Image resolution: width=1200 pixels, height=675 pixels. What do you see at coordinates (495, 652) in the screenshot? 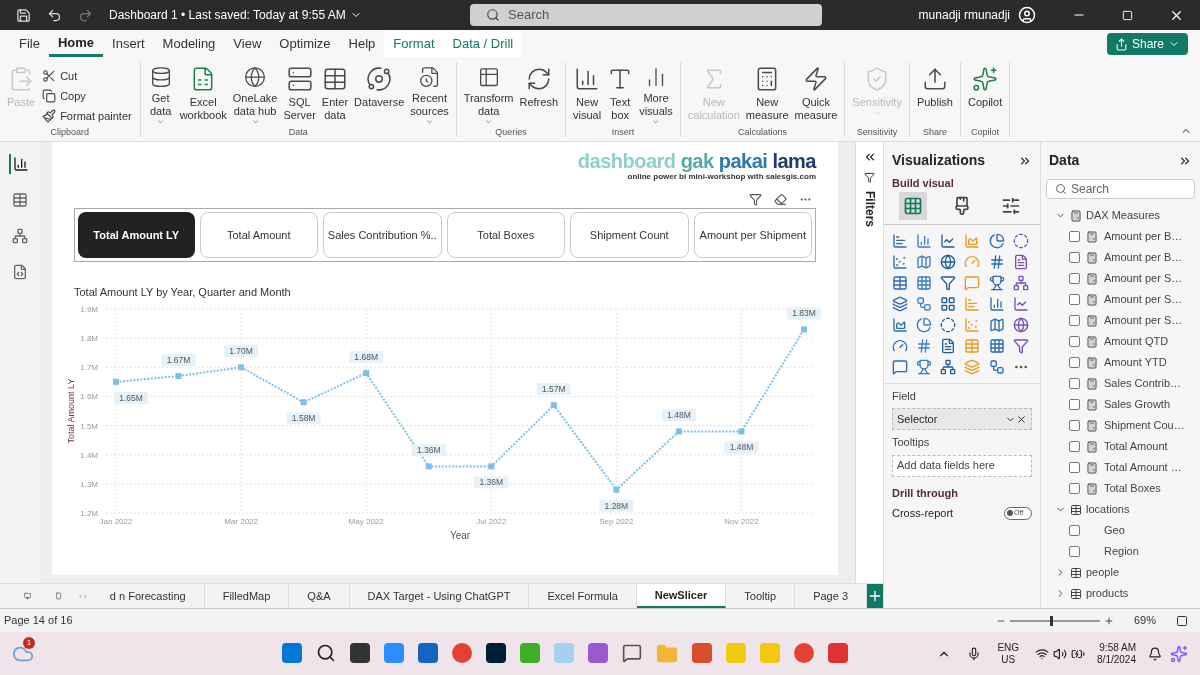
I see `app-icon` at bounding box center [495, 652].